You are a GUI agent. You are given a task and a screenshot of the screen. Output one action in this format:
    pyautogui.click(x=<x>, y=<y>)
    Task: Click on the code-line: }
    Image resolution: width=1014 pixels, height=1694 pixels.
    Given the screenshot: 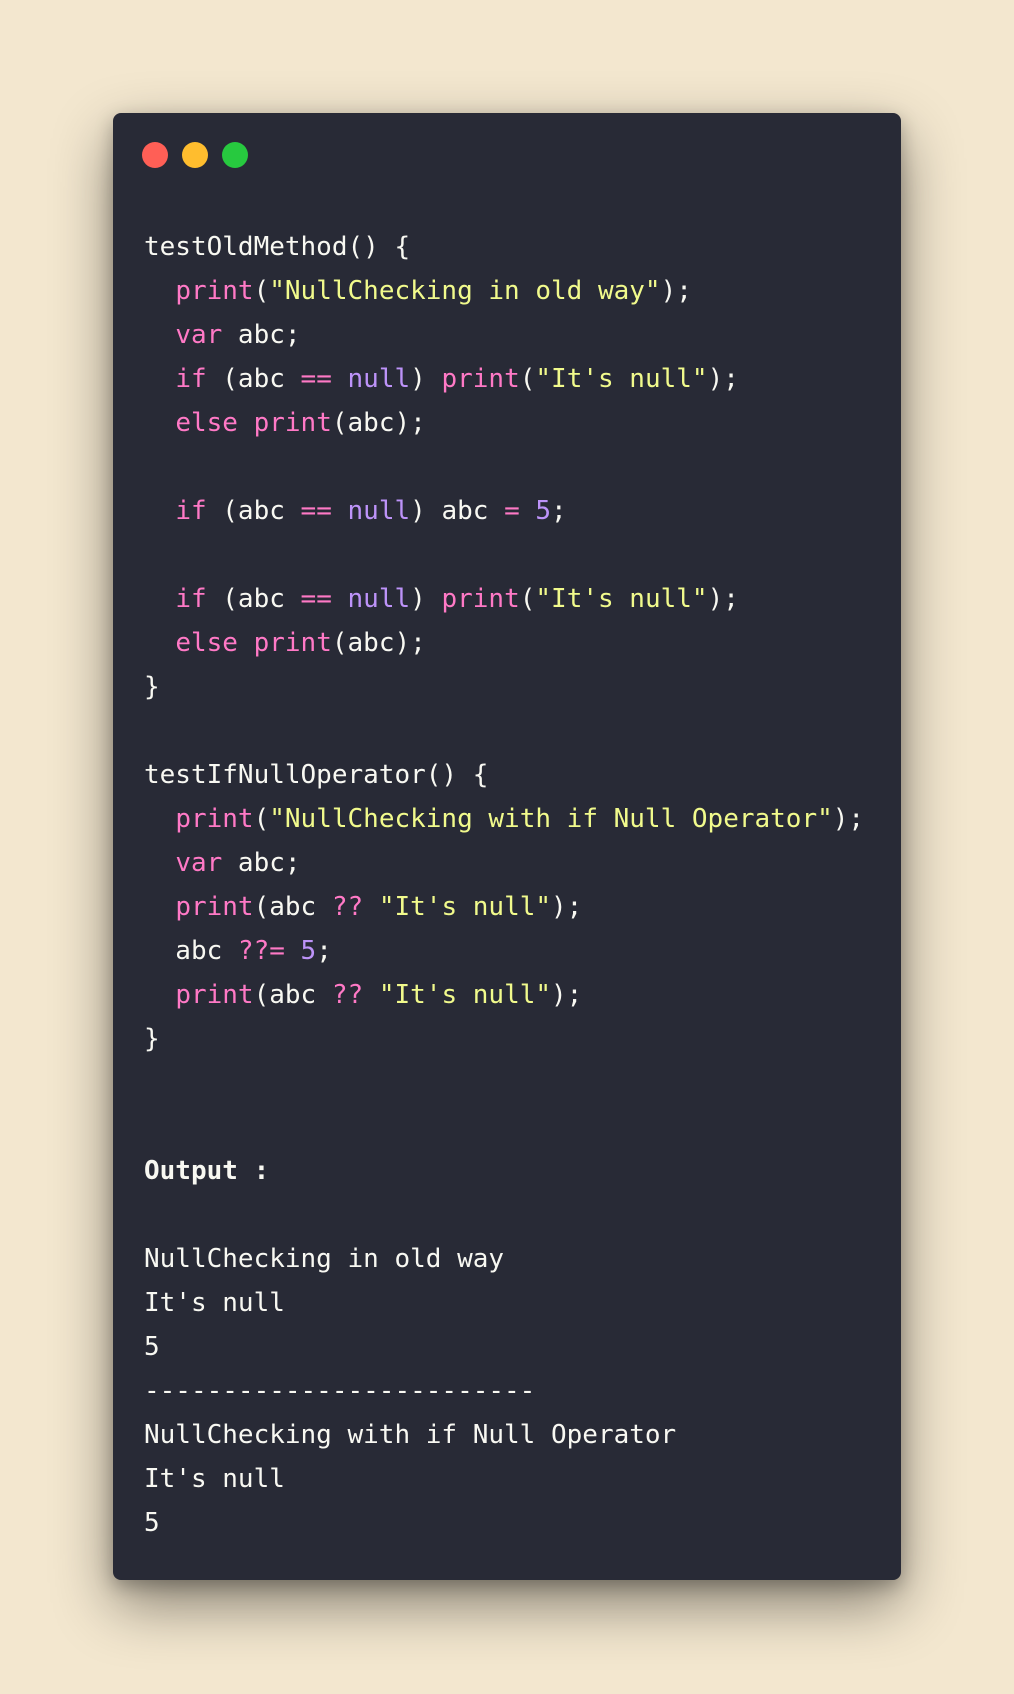 What is the action you would take?
    pyautogui.click(x=504, y=1039)
    